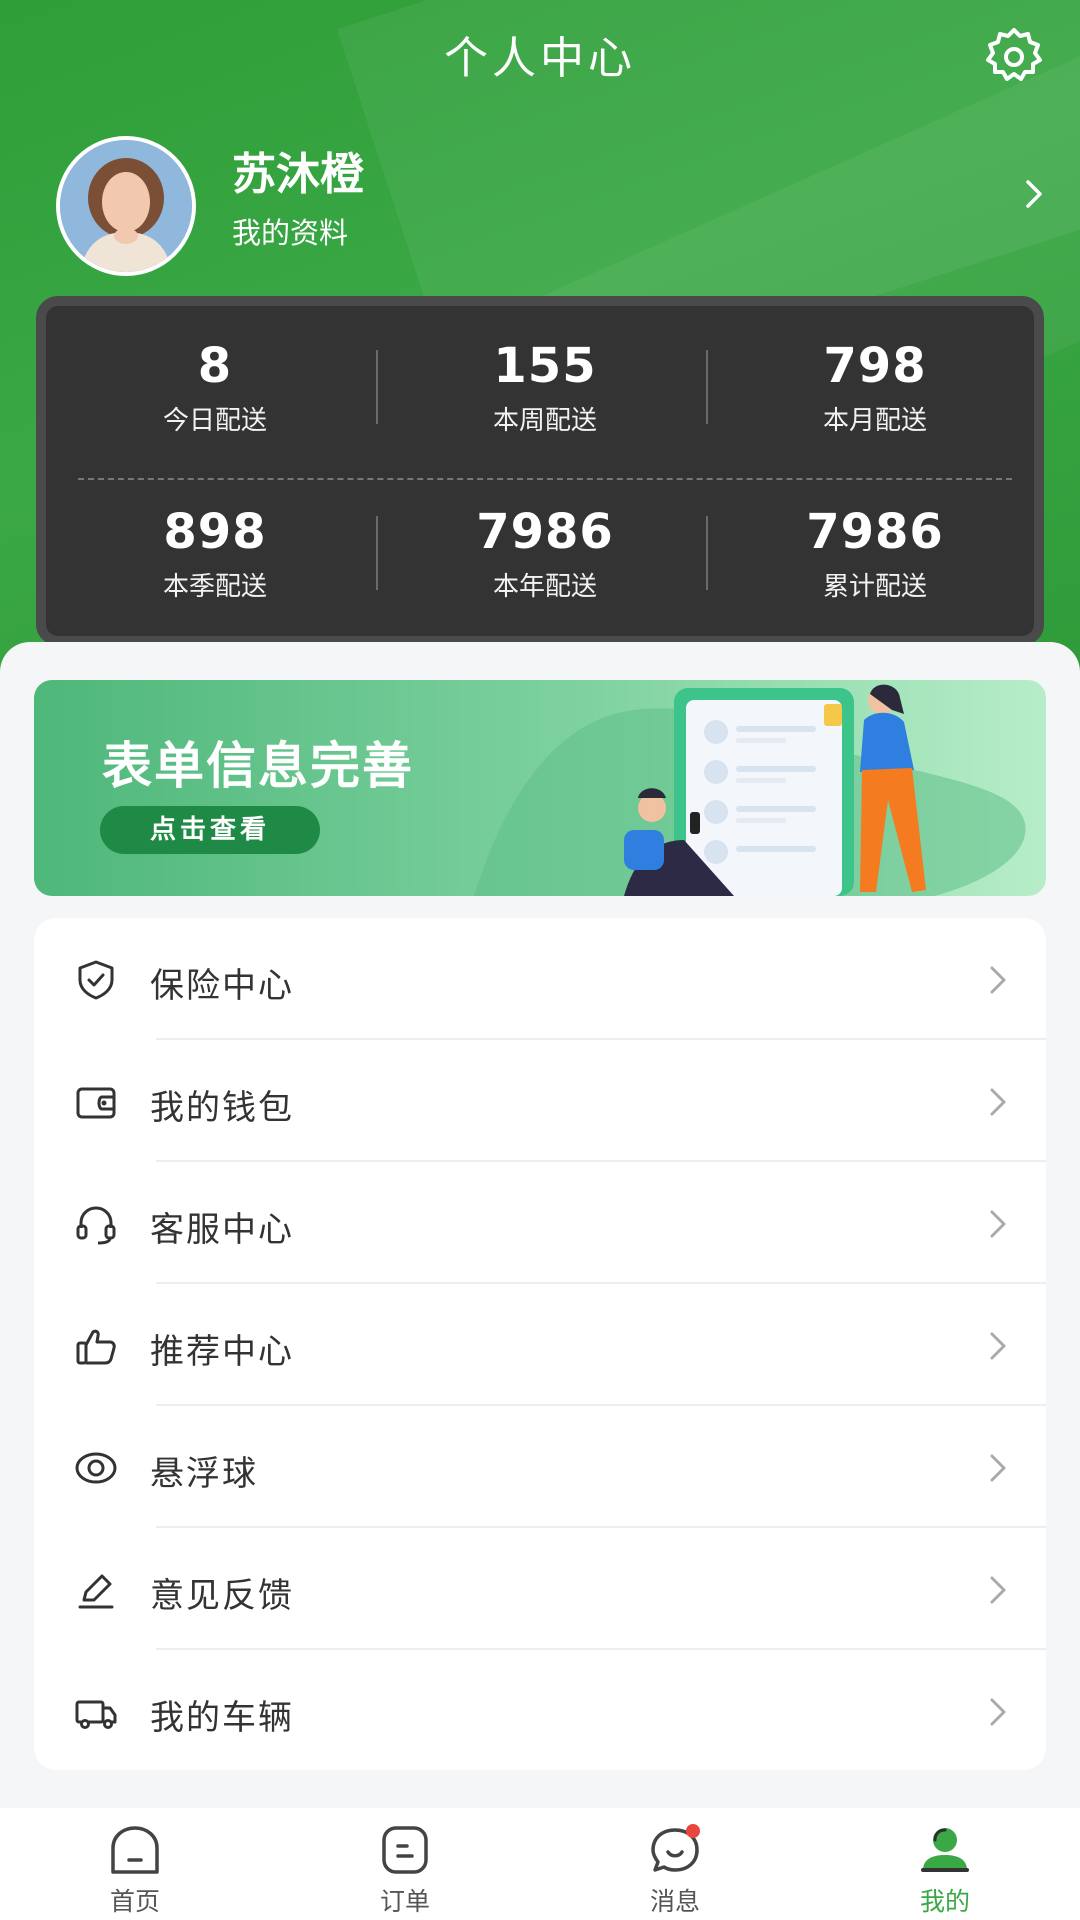  What do you see at coordinates (96, 1103) in the screenshot?
I see `wallet-icon` at bounding box center [96, 1103].